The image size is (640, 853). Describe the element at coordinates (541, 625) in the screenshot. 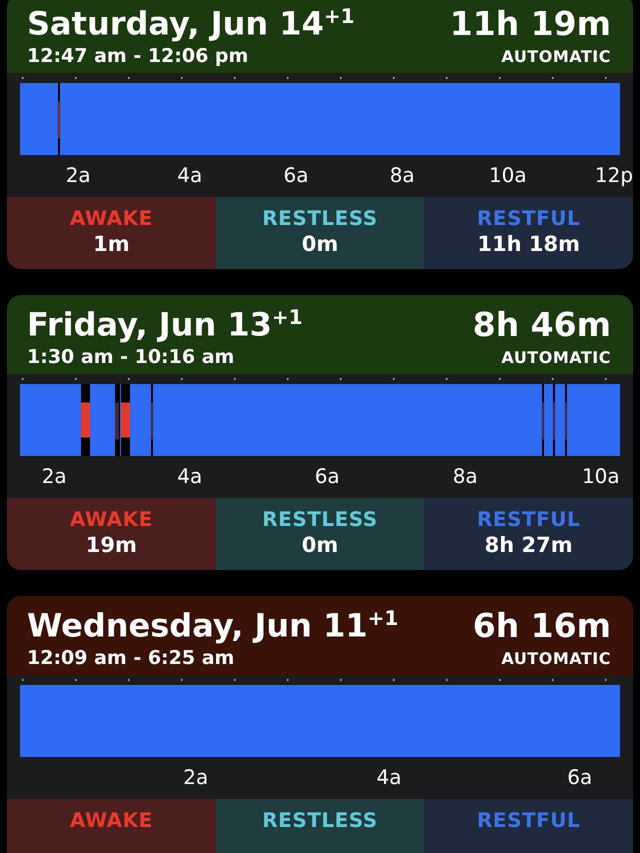

I see `duration: 6h 16m` at that location.